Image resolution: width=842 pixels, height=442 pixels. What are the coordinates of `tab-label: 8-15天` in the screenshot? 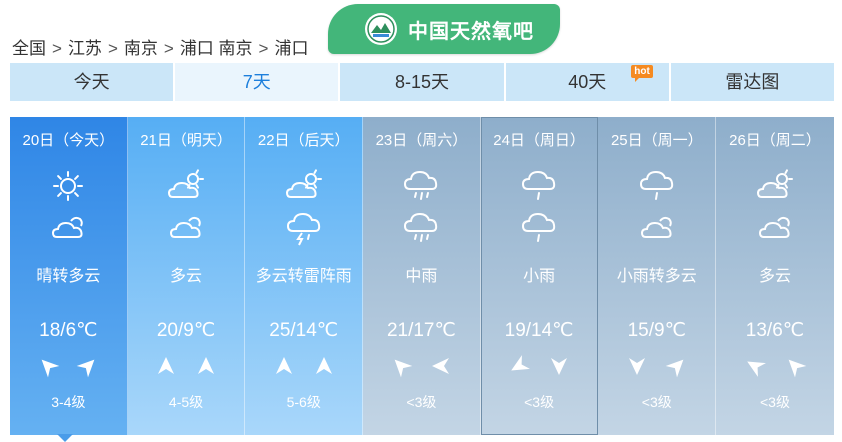 It's located at (422, 82).